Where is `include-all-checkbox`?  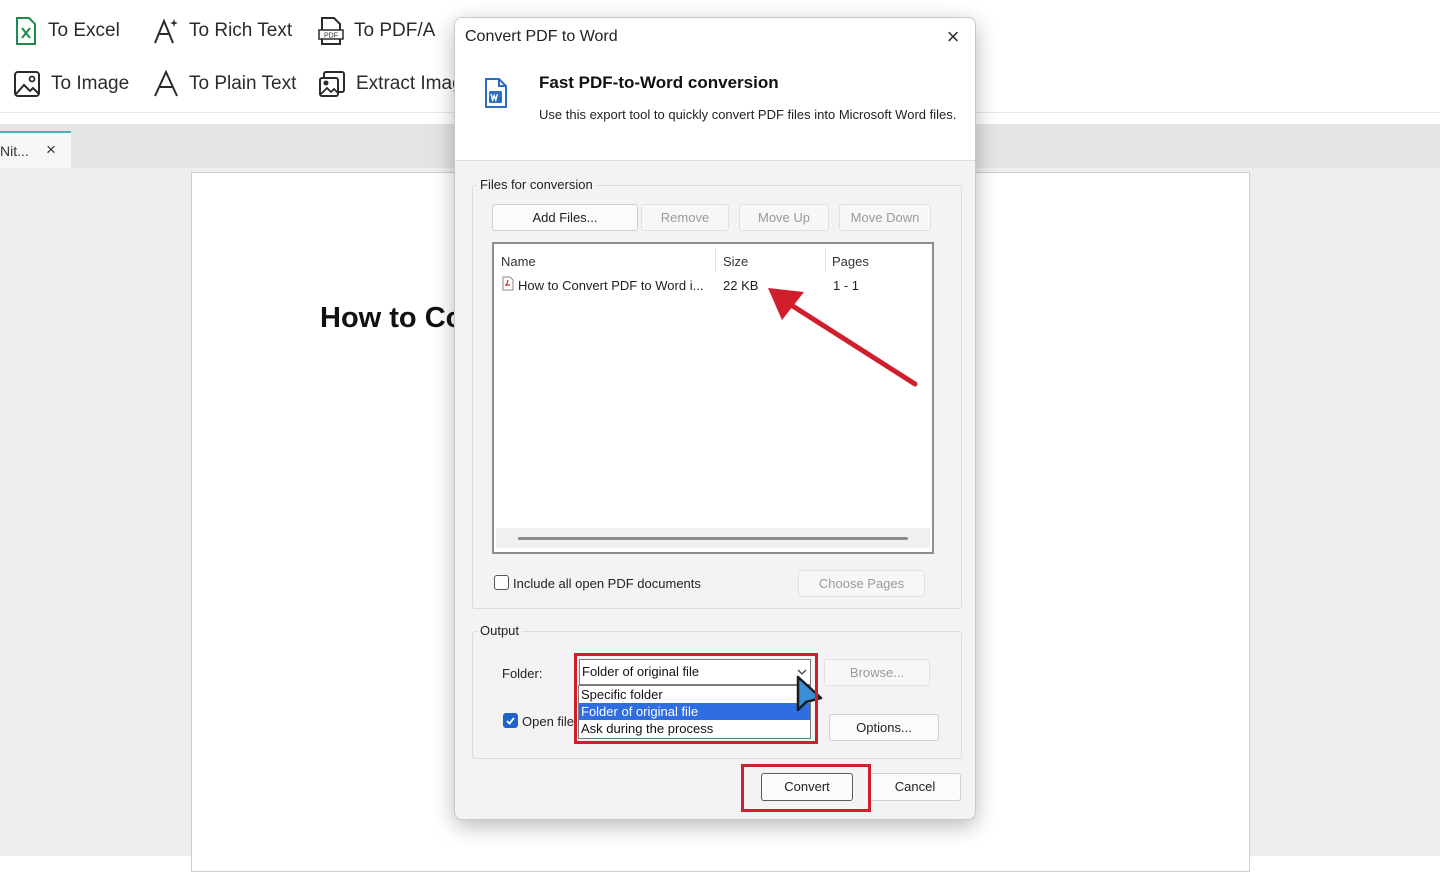
include-all-checkbox is located at coordinates (501, 582).